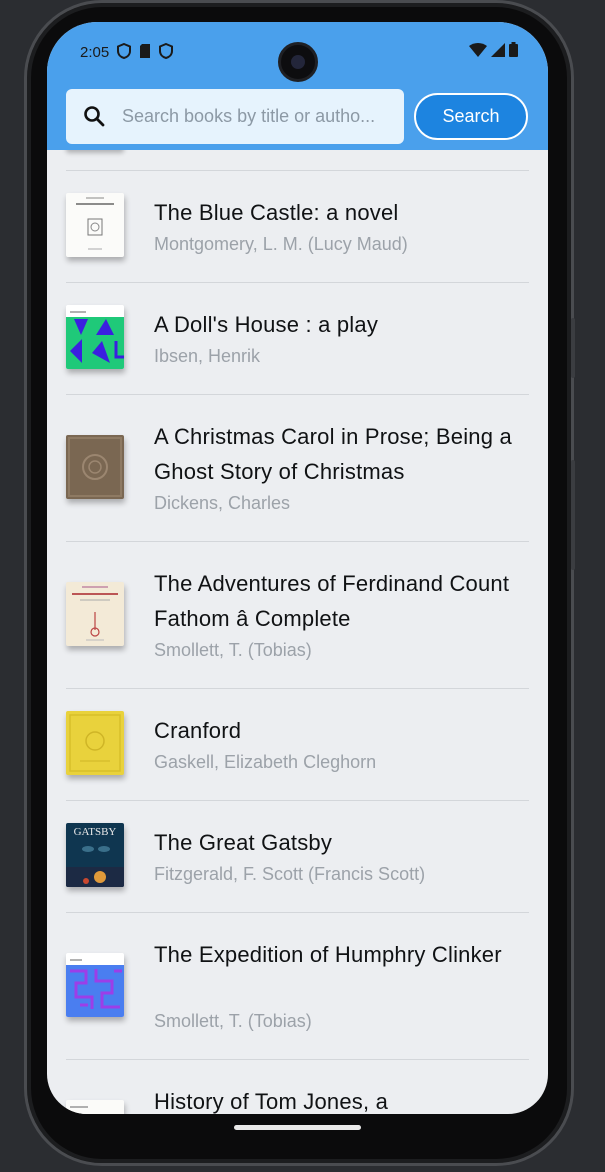 The height and width of the screenshot is (1172, 605). I want to click on status-notification-icons, so click(145, 51).